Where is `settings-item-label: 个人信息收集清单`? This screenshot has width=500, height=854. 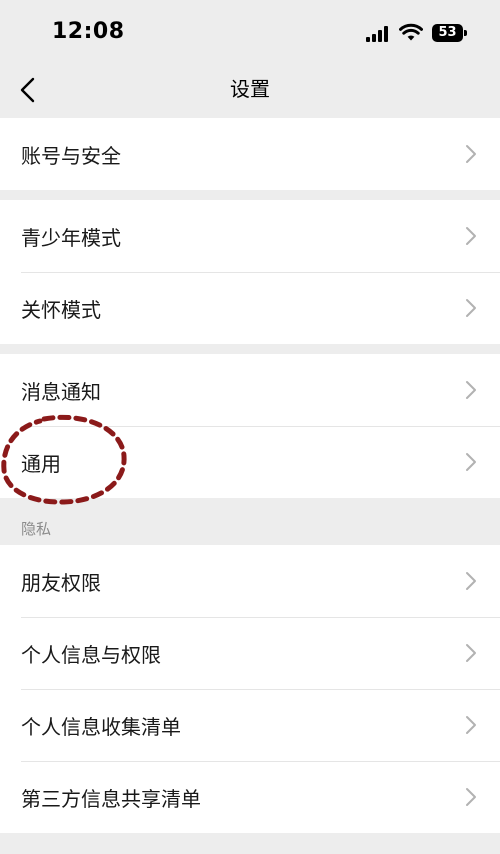
settings-item-label: 个人信息收集清单 is located at coordinates (101, 726).